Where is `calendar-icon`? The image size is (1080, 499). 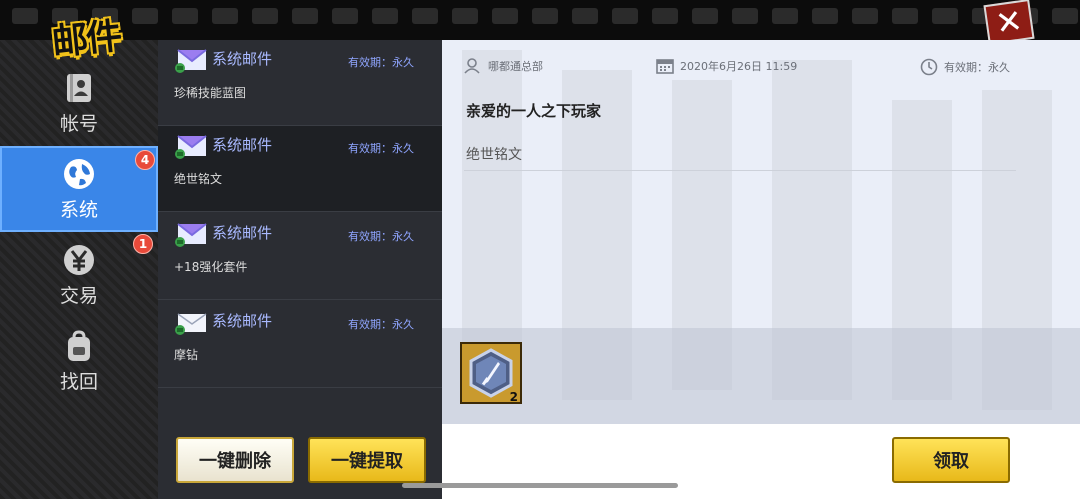
calendar-icon is located at coordinates (665, 66).